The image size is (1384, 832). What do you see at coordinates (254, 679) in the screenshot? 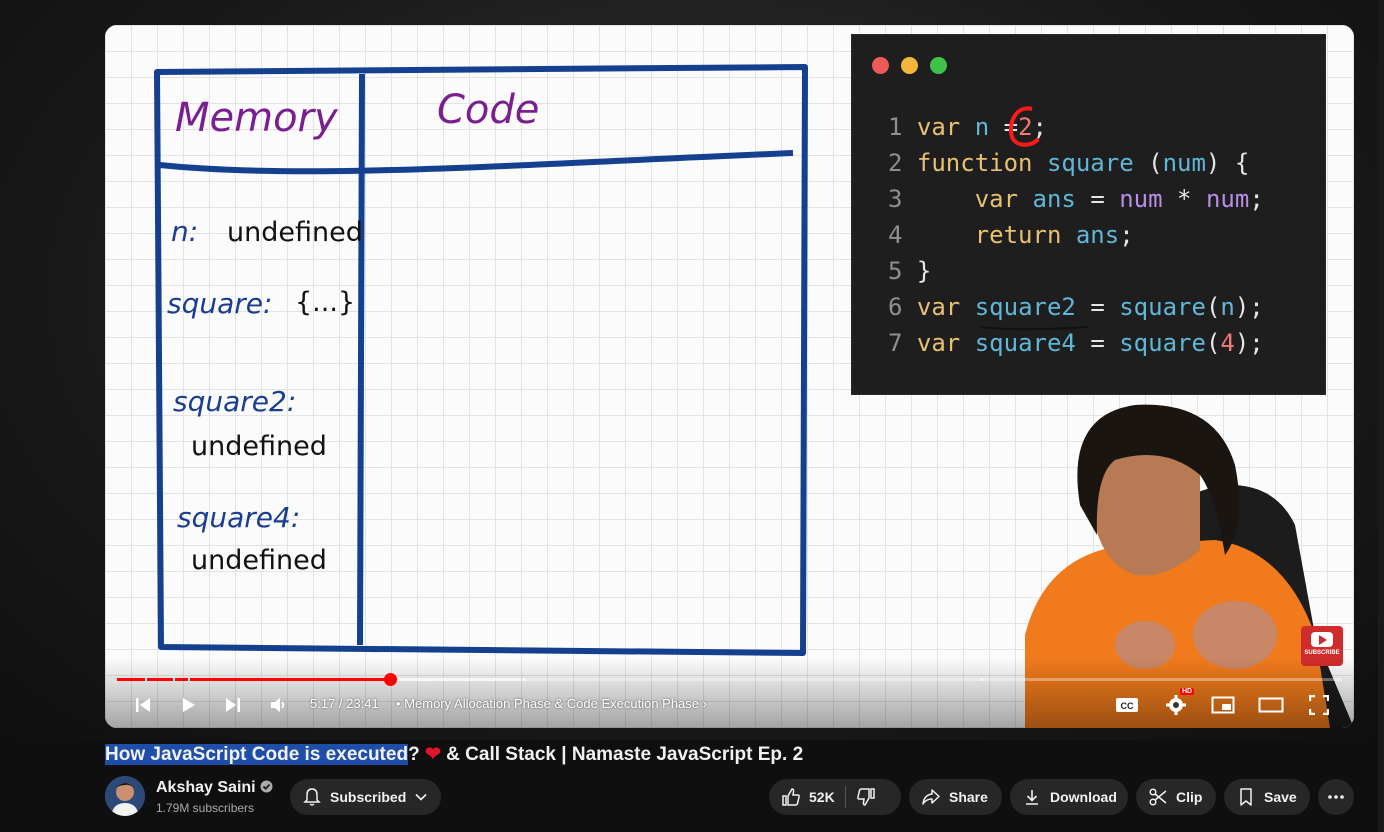
I see `progress-played` at bounding box center [254, 679].